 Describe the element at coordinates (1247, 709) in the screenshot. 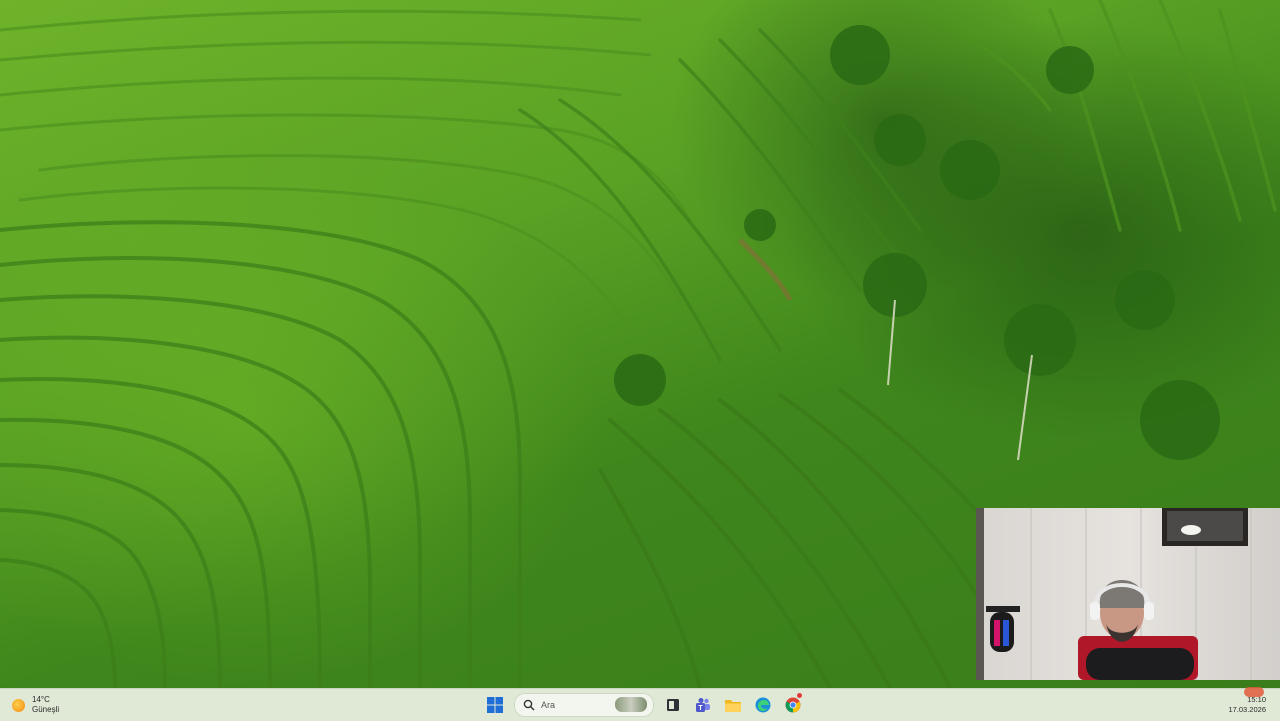

I see `clock-date: 17.03.2026` at that location.